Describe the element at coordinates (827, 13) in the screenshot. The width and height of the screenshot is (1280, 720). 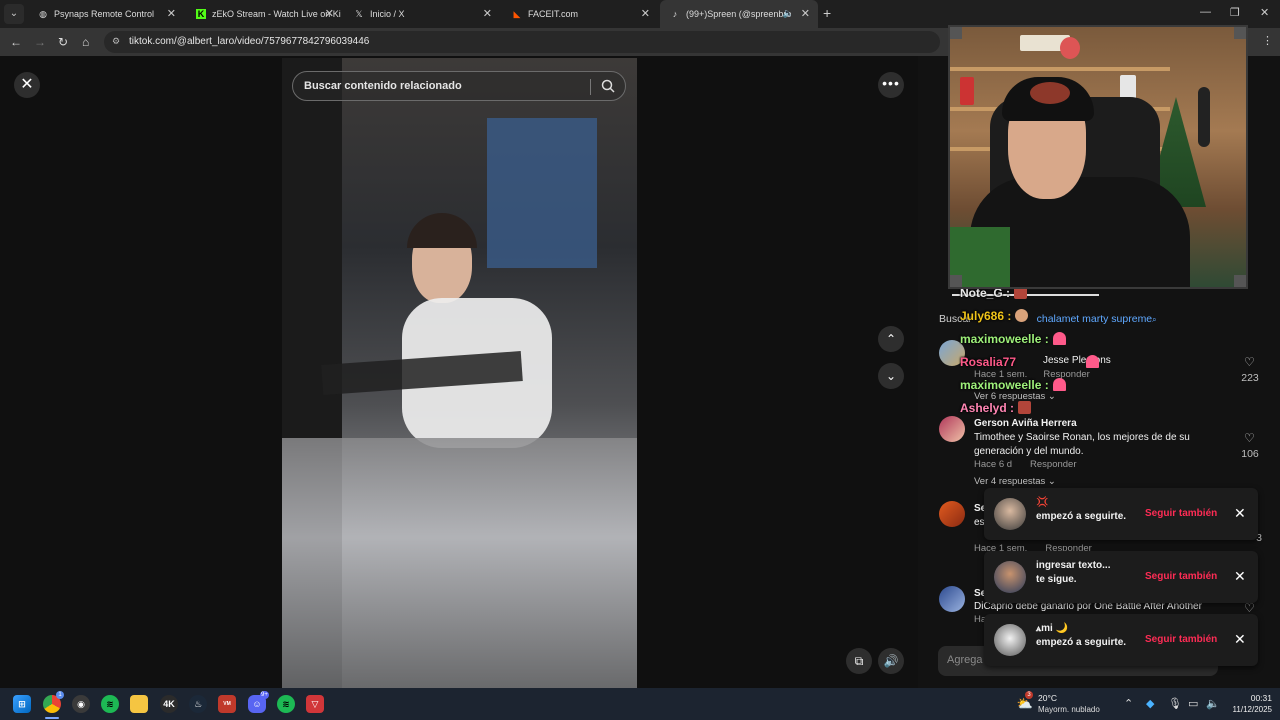
I see `new-tab-button: +` at that location.